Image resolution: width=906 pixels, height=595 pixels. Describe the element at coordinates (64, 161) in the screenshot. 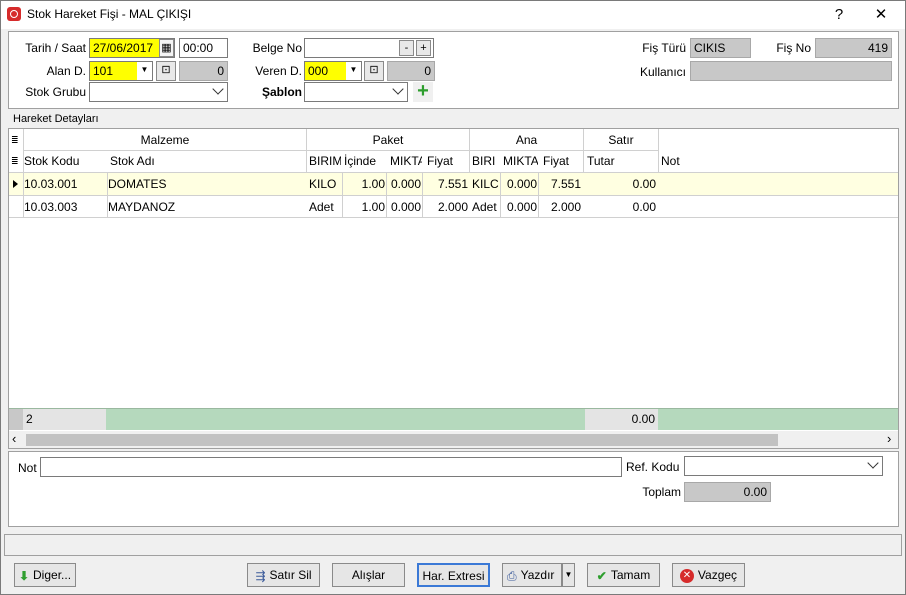

I see `col-stok-kodu: Stok Kodu` at that location.